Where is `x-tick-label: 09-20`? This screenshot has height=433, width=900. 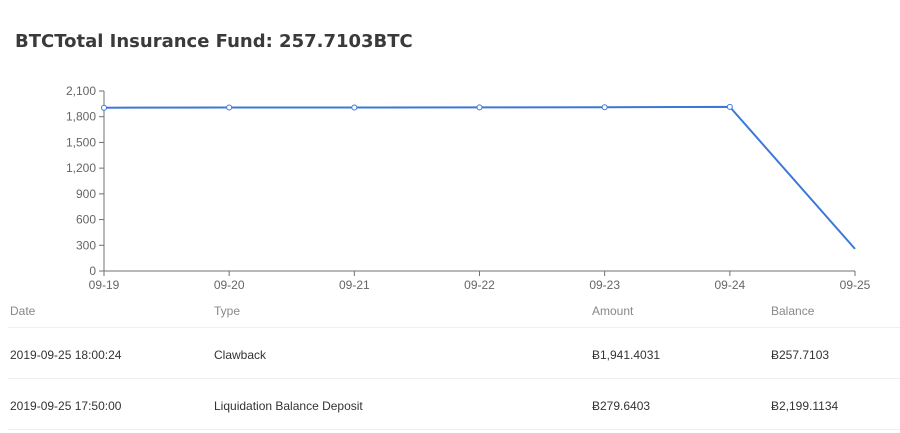 x-tick-label: 09-20 is located at coordinates (229, 285).